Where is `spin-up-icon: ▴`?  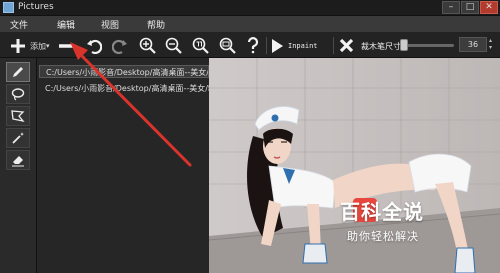 spin-up-icon: ▴ is located at coordinates (493, 40).